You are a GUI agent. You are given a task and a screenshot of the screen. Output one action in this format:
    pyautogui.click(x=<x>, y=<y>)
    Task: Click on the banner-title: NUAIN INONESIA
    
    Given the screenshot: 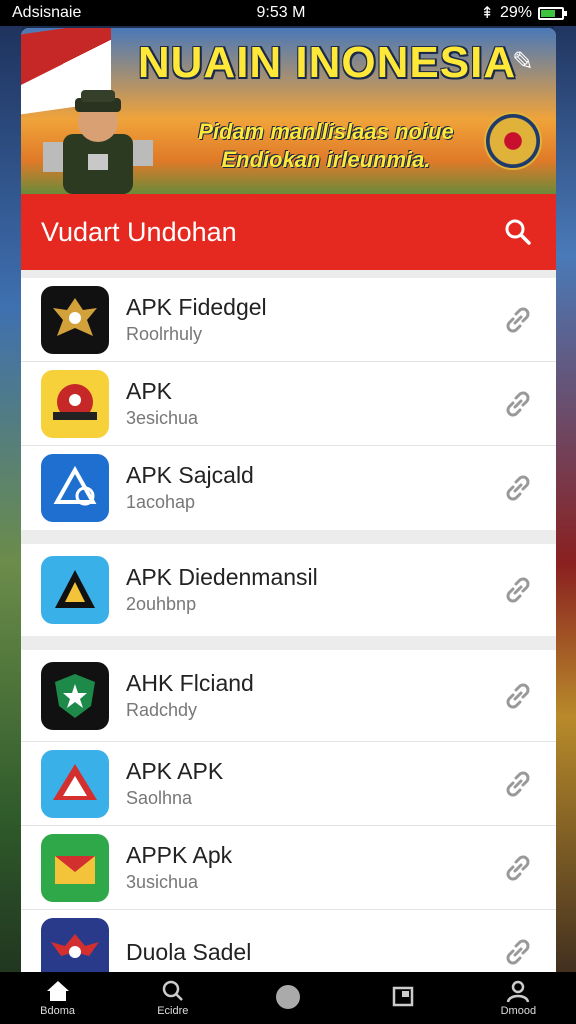 What is the action you would take?
    pyautogui.click(x=327, y=62)
    